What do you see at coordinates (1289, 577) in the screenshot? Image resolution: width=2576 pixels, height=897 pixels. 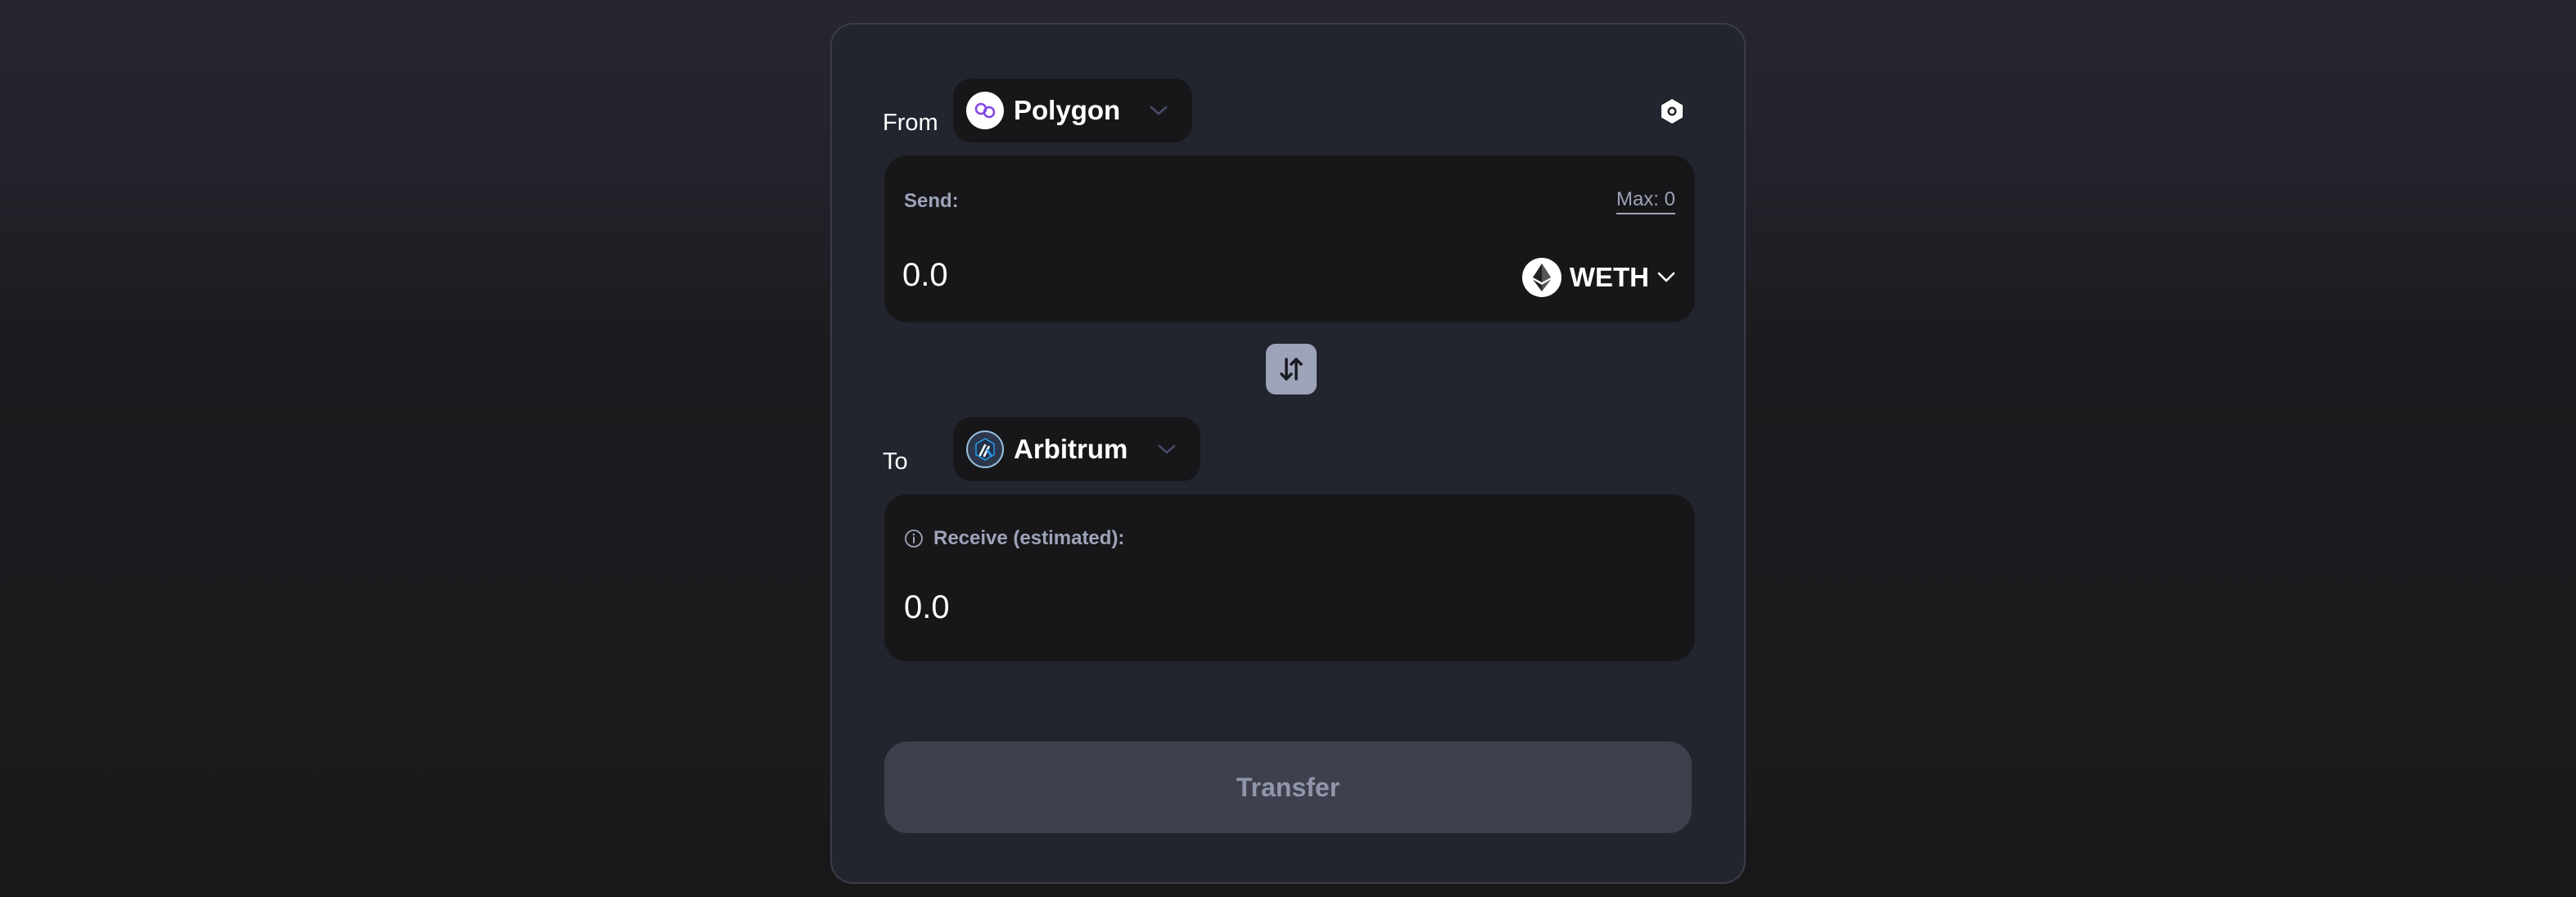 I see `receive-box: Receive (estimated): 0.0` at bounding box center [1289, 577].